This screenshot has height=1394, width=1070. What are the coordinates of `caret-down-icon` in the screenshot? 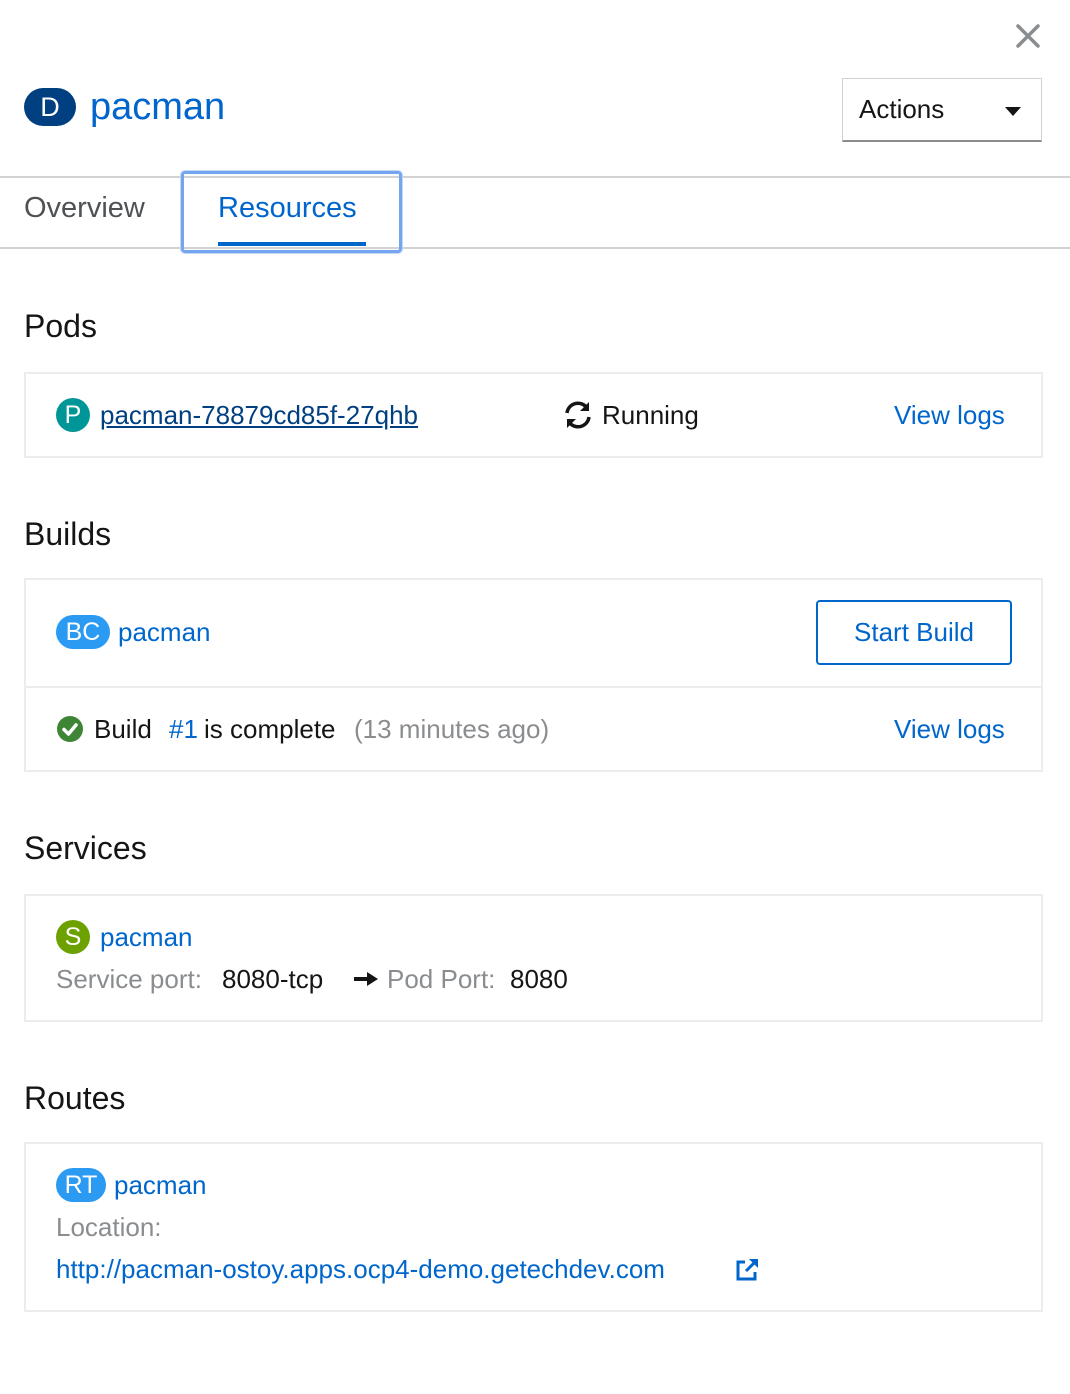 It's located at (1013, 111).